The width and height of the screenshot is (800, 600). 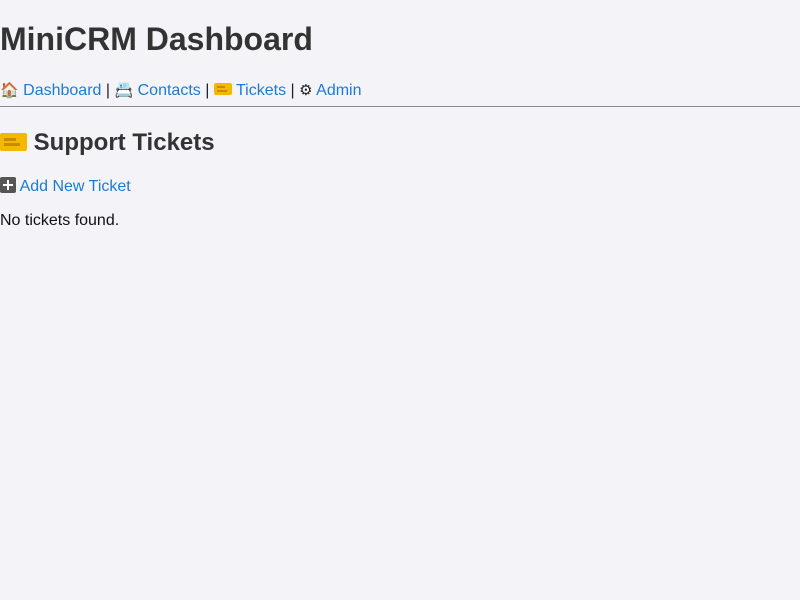 I want to click on nav-link-tickets: Tickets, so click(x=261, y=90).